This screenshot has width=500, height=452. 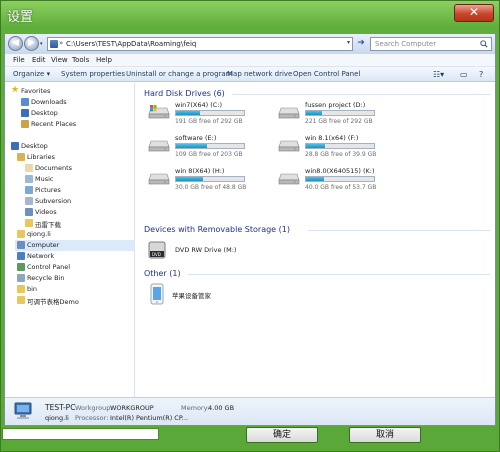 I want to click on nav-demo-label: 可调节表格Demo, so click(x=53, y=302).